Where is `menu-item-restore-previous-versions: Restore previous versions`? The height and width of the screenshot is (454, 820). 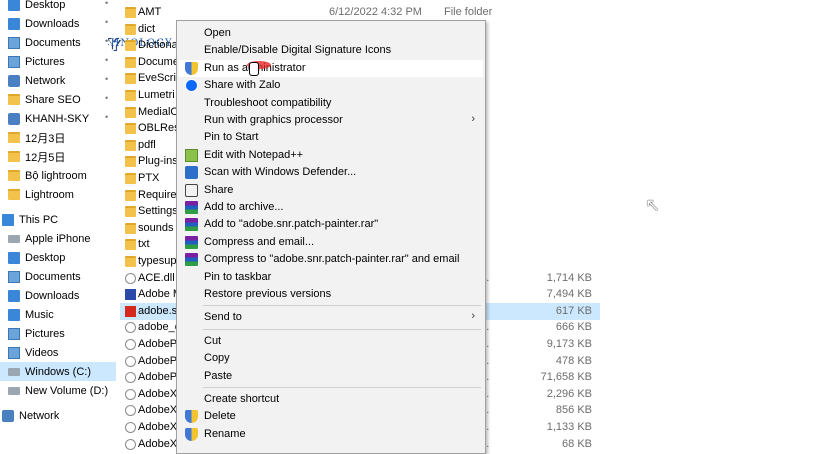 menu-item-restore-previous-versions: Restore previous versions is located at coordinates (331, 294).